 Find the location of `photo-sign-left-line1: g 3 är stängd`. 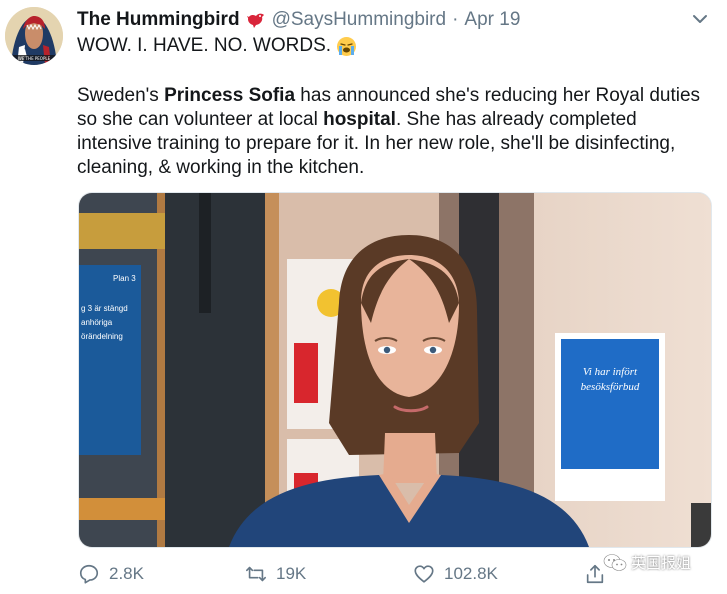

photo-sign-left-line1: g 3 är stängd is located at coordinates (104, 308).